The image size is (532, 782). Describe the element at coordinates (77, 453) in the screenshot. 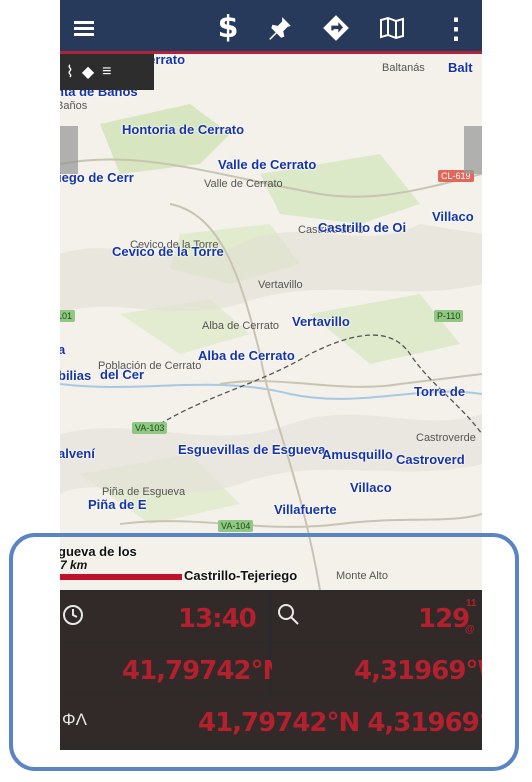

I see `map-label: alvení` at that location.